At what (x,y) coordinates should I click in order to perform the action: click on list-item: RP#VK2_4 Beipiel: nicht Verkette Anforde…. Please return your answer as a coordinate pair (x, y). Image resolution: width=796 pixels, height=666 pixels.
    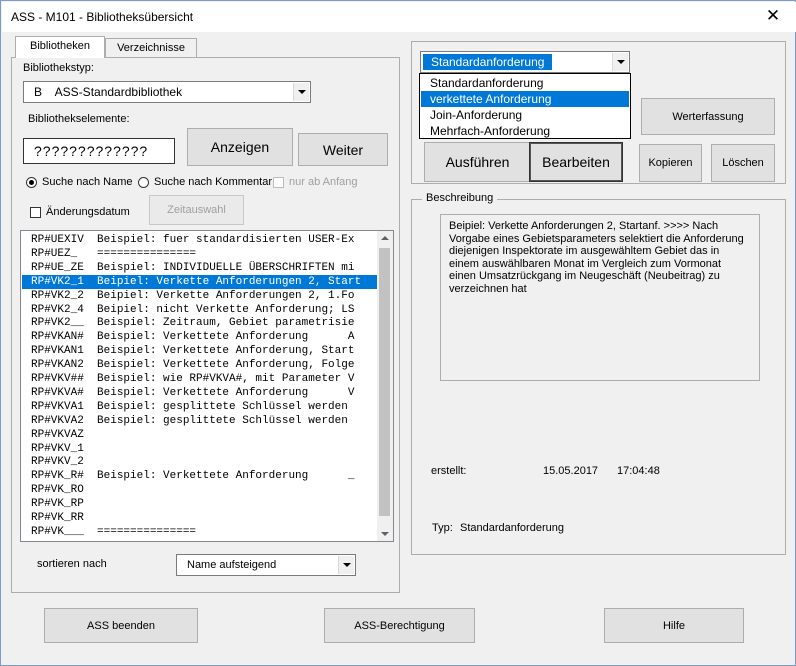
    Looking at the image, I should click on (192, 310).